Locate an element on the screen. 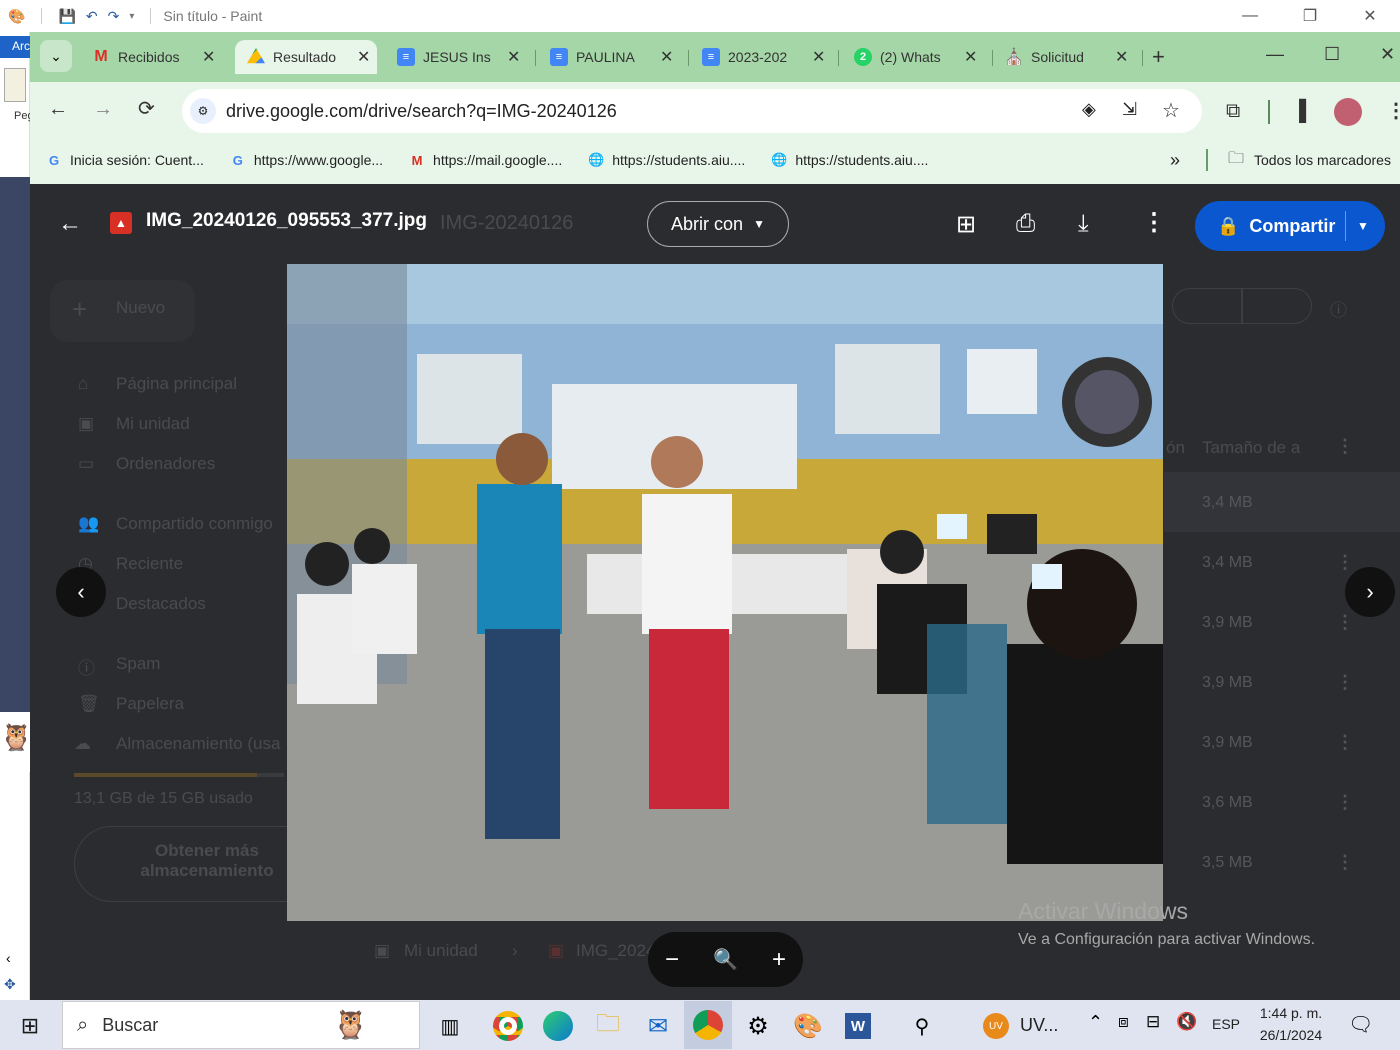 This screenshot has width=1400, height=1050. nav-home-icon: ⌂ is located at coordinates (83, 383).